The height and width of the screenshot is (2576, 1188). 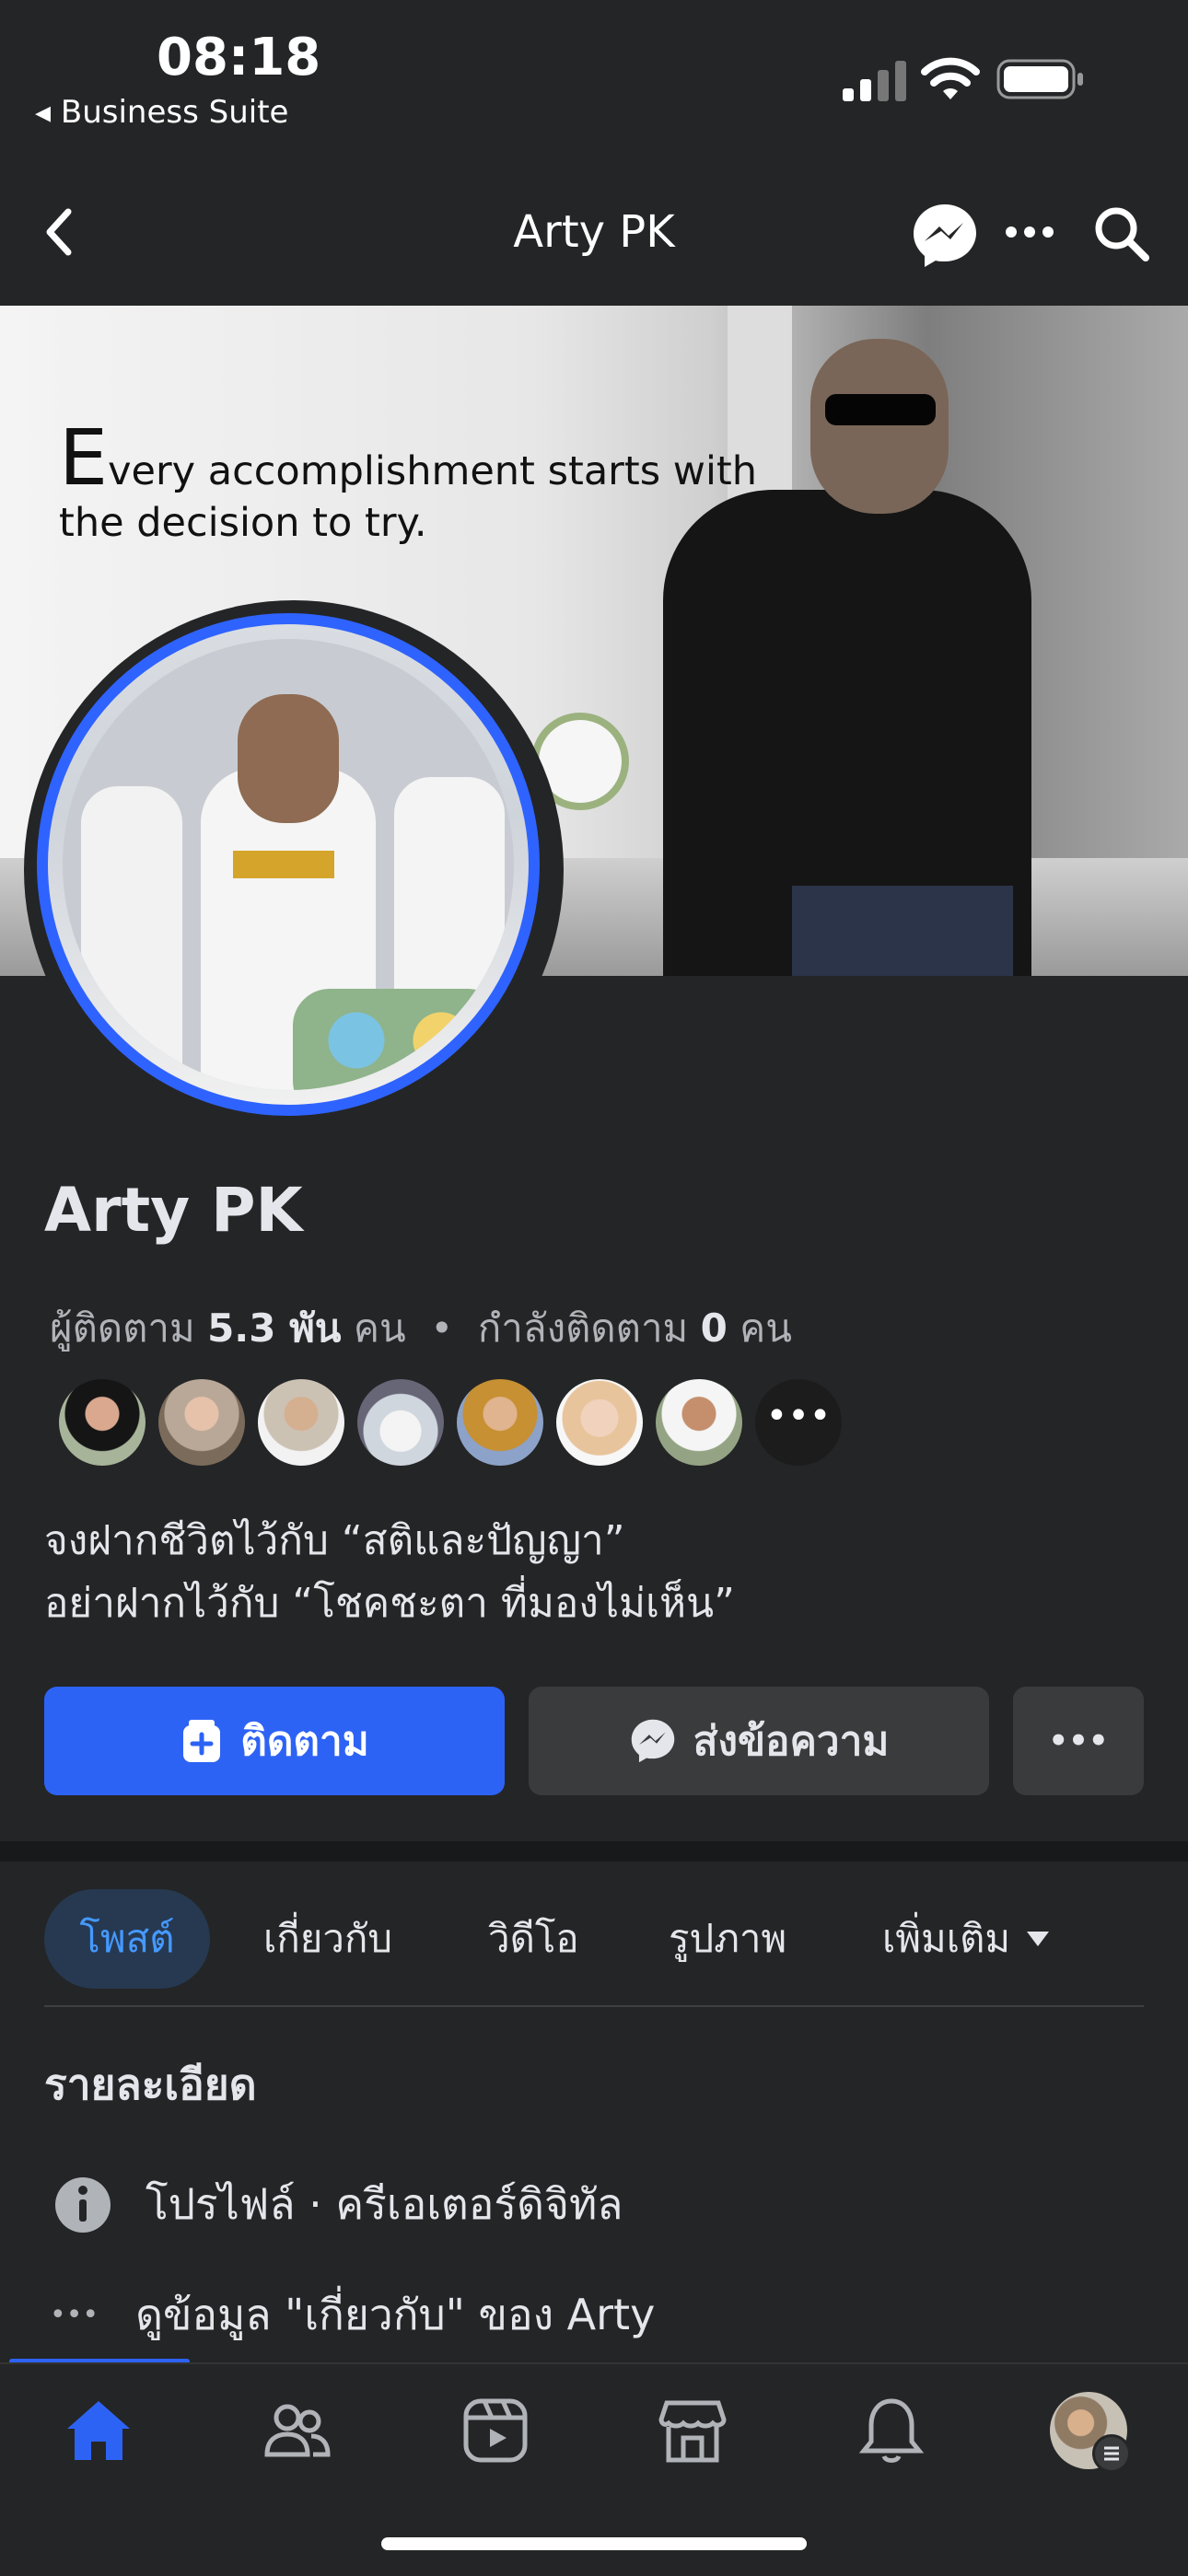 I want to click on video-icon, so click(x=496, y=2430).